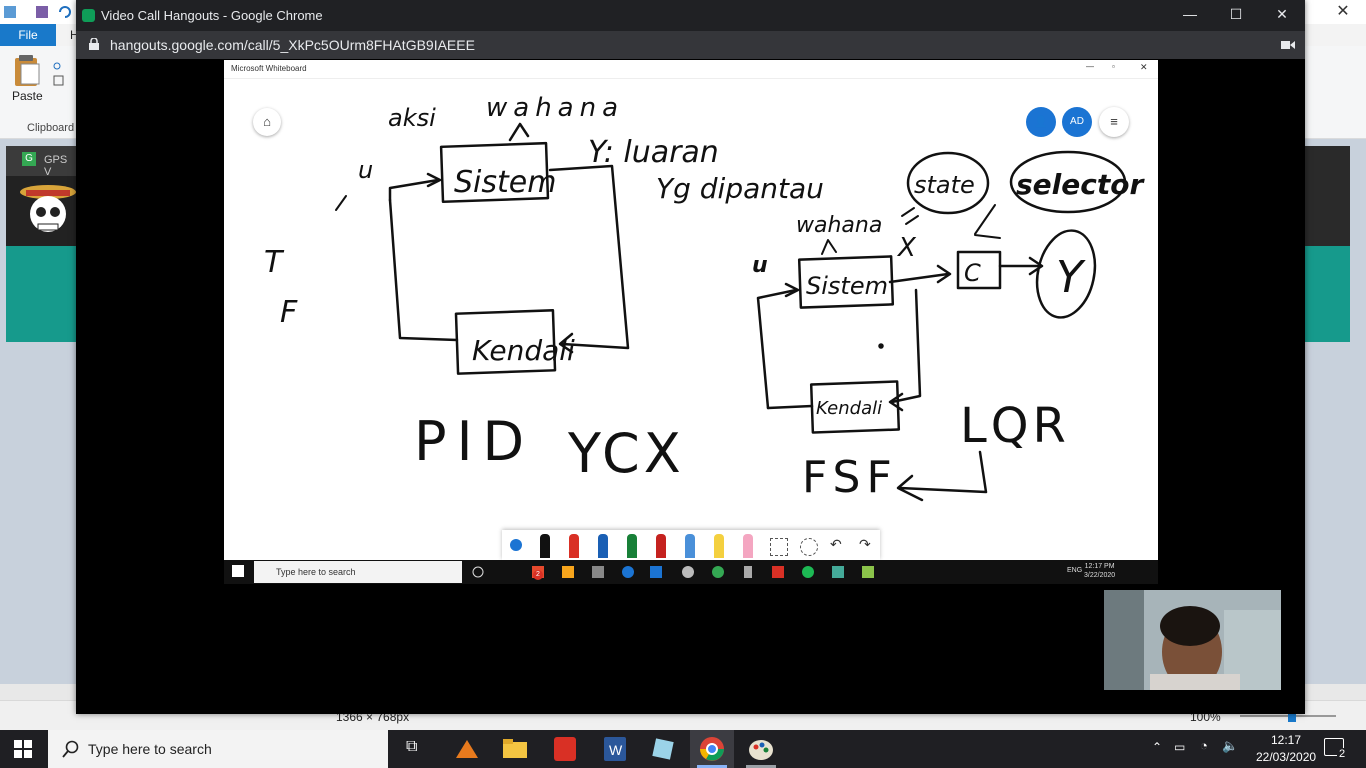 Image resolution: width=1366 pixels, height=768 pixels. What do you see at coordinates (1343, 12) in the screenshot?
I see `paint-close-icon: ✕` at bounding box center [1343, 12].